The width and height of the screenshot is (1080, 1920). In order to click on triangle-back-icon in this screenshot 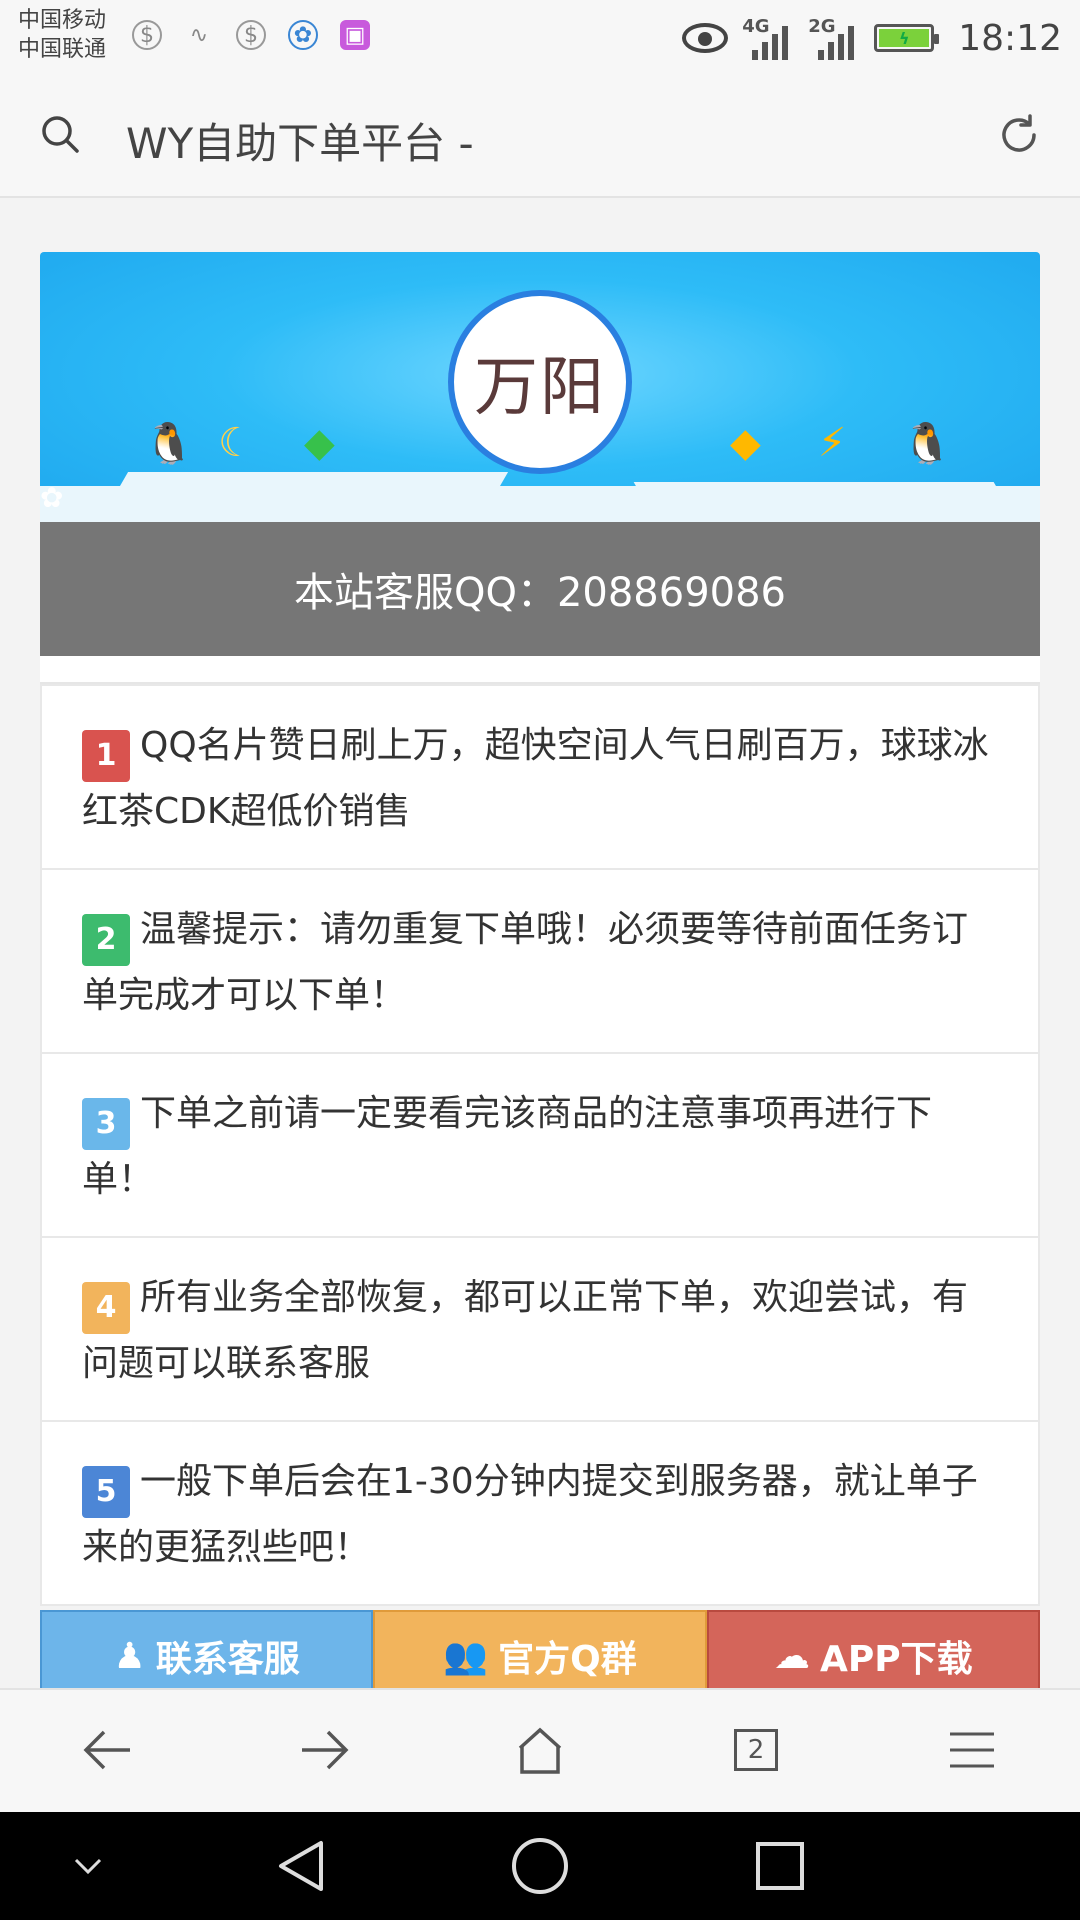, I will do `click(301, 1866)`.